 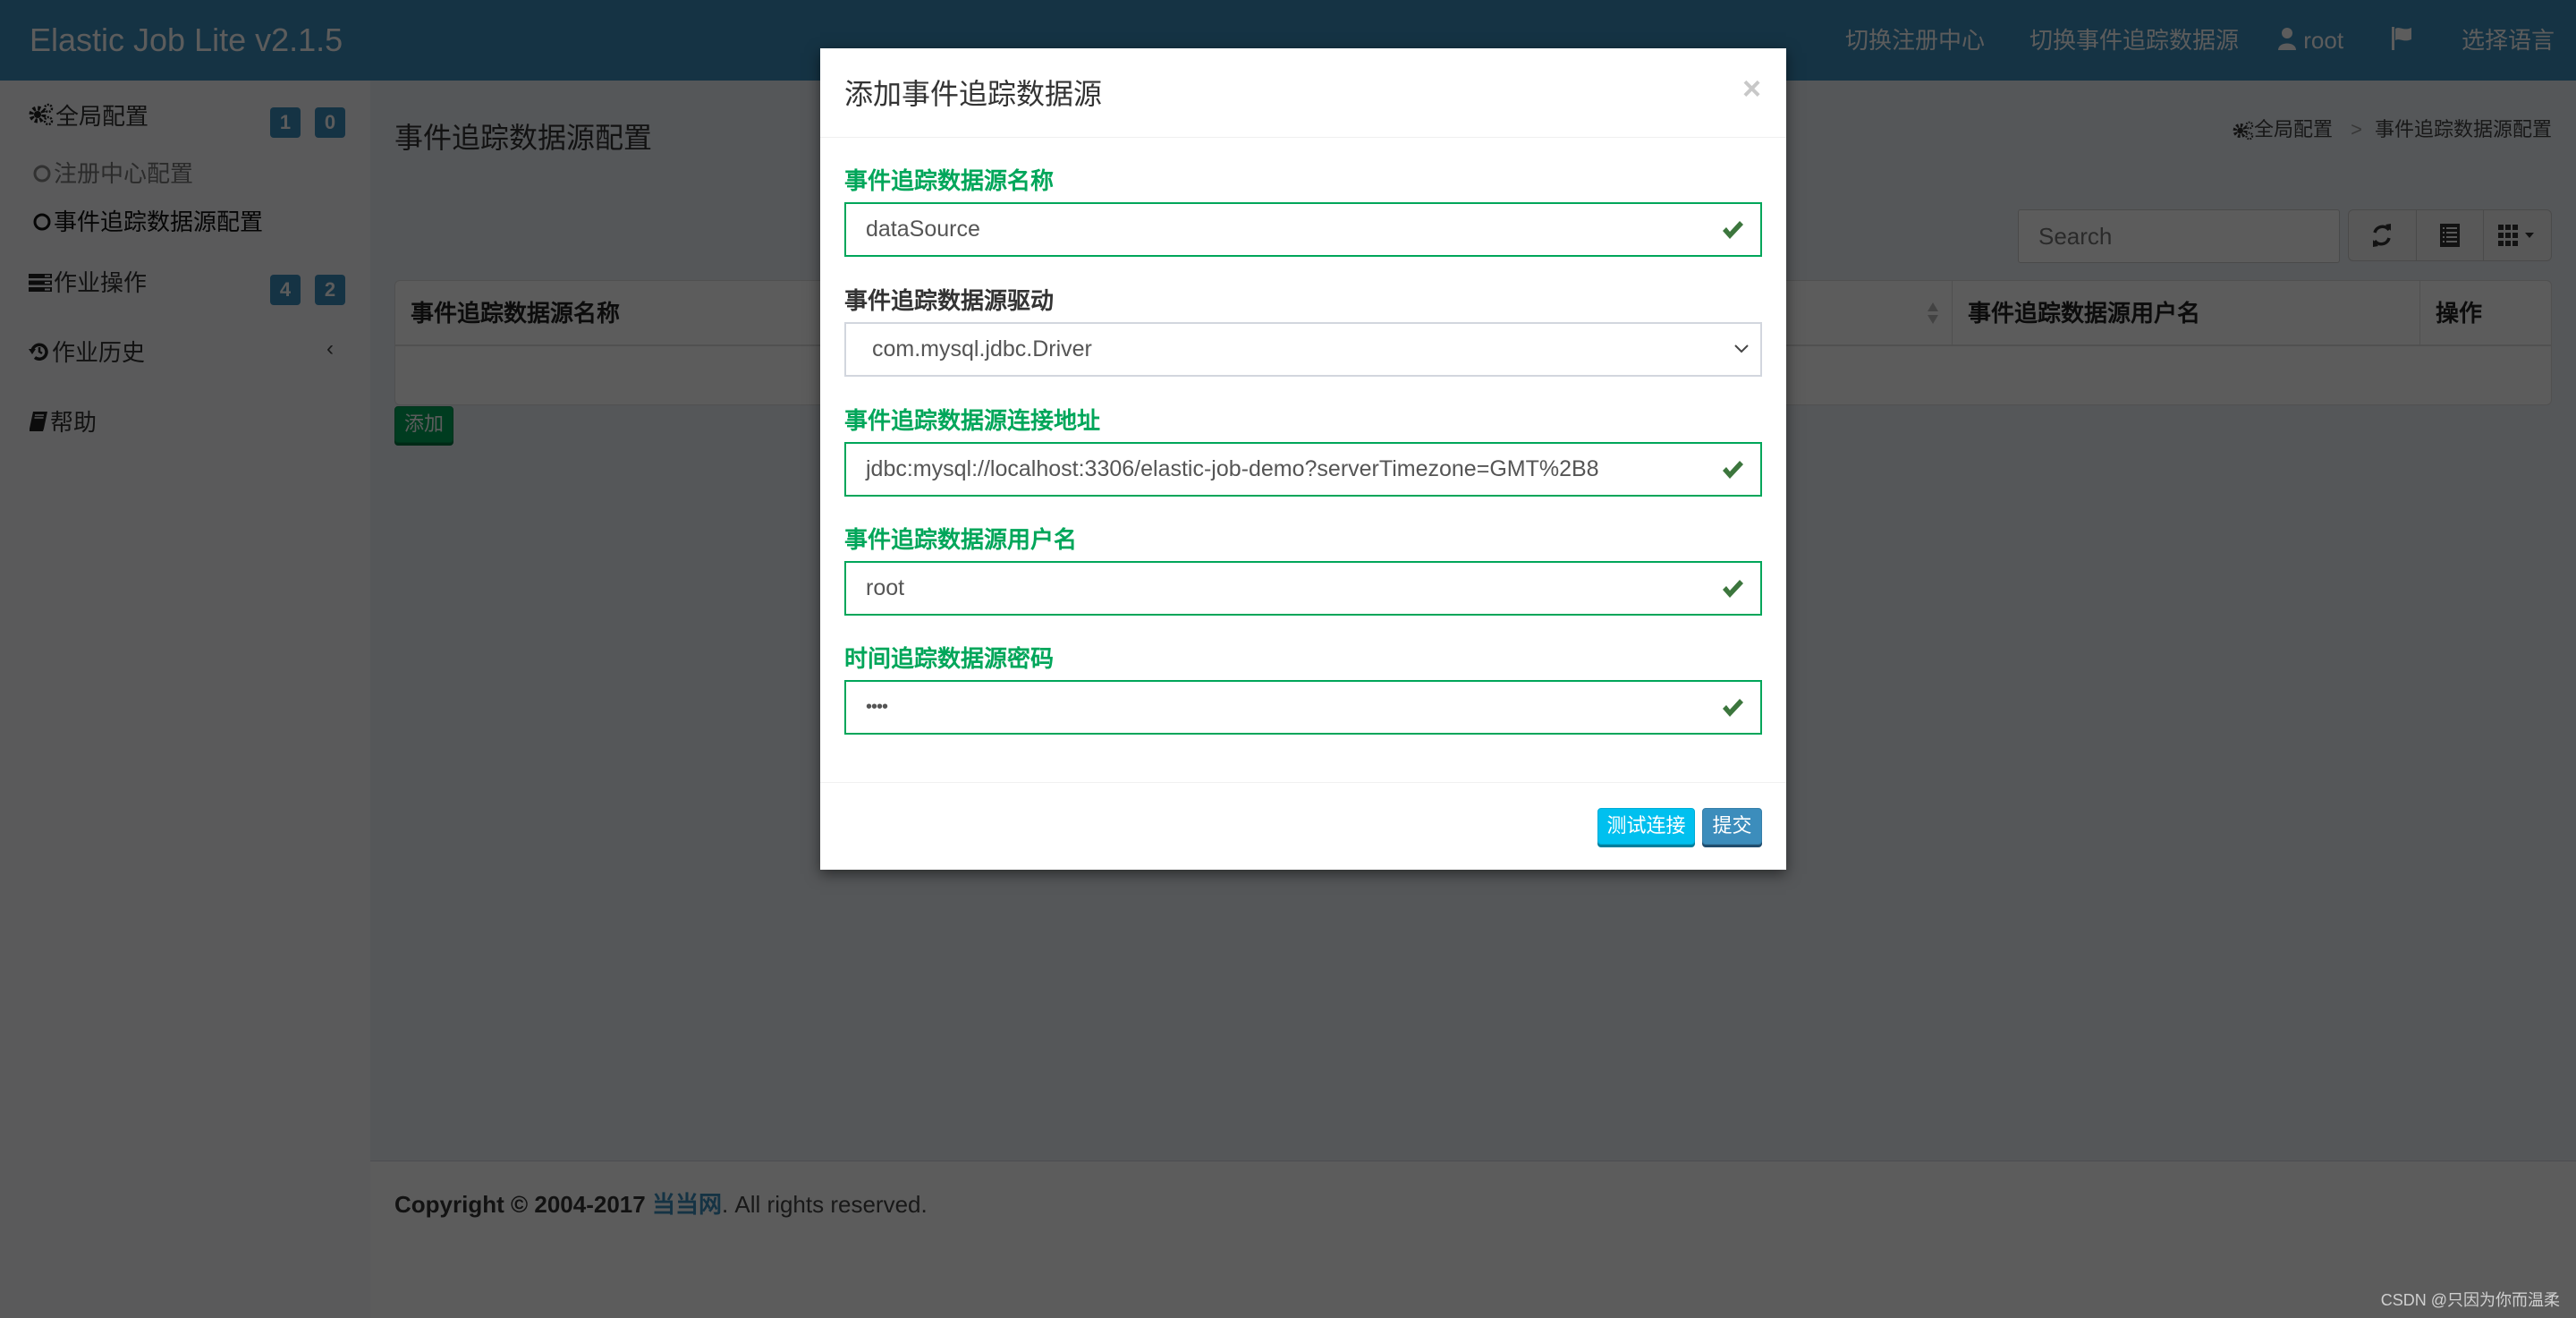 What do you see at coordinates (1303, 93) in the screenshot?
I see `modal-header: 添加事件追踪数据源 ×` at bounding box center [1303, 93].